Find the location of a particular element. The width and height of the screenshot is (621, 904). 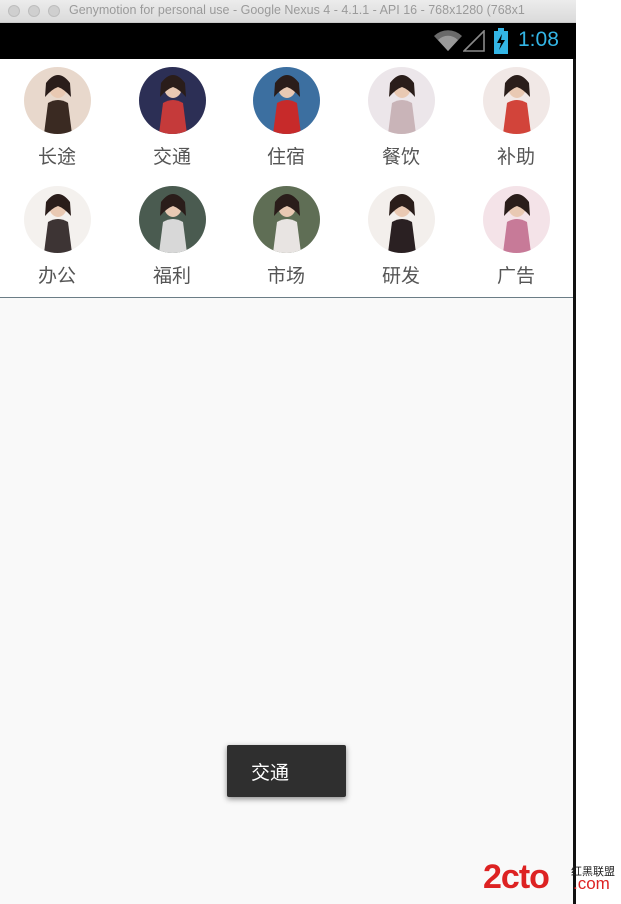

grid-item: 交通 is located at coordinates (172, 118).